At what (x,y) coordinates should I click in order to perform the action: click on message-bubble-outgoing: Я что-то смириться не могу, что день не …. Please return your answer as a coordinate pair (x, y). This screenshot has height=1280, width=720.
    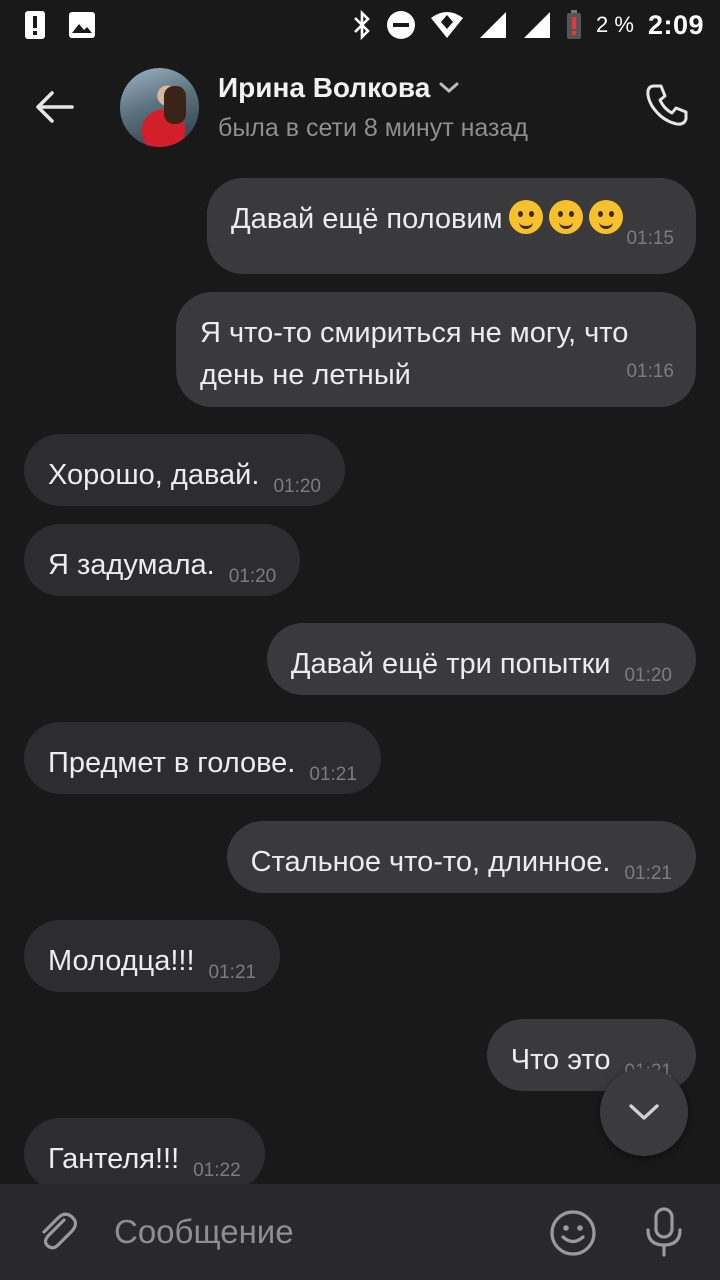
    Looking at the image, I should click on (436, 349).